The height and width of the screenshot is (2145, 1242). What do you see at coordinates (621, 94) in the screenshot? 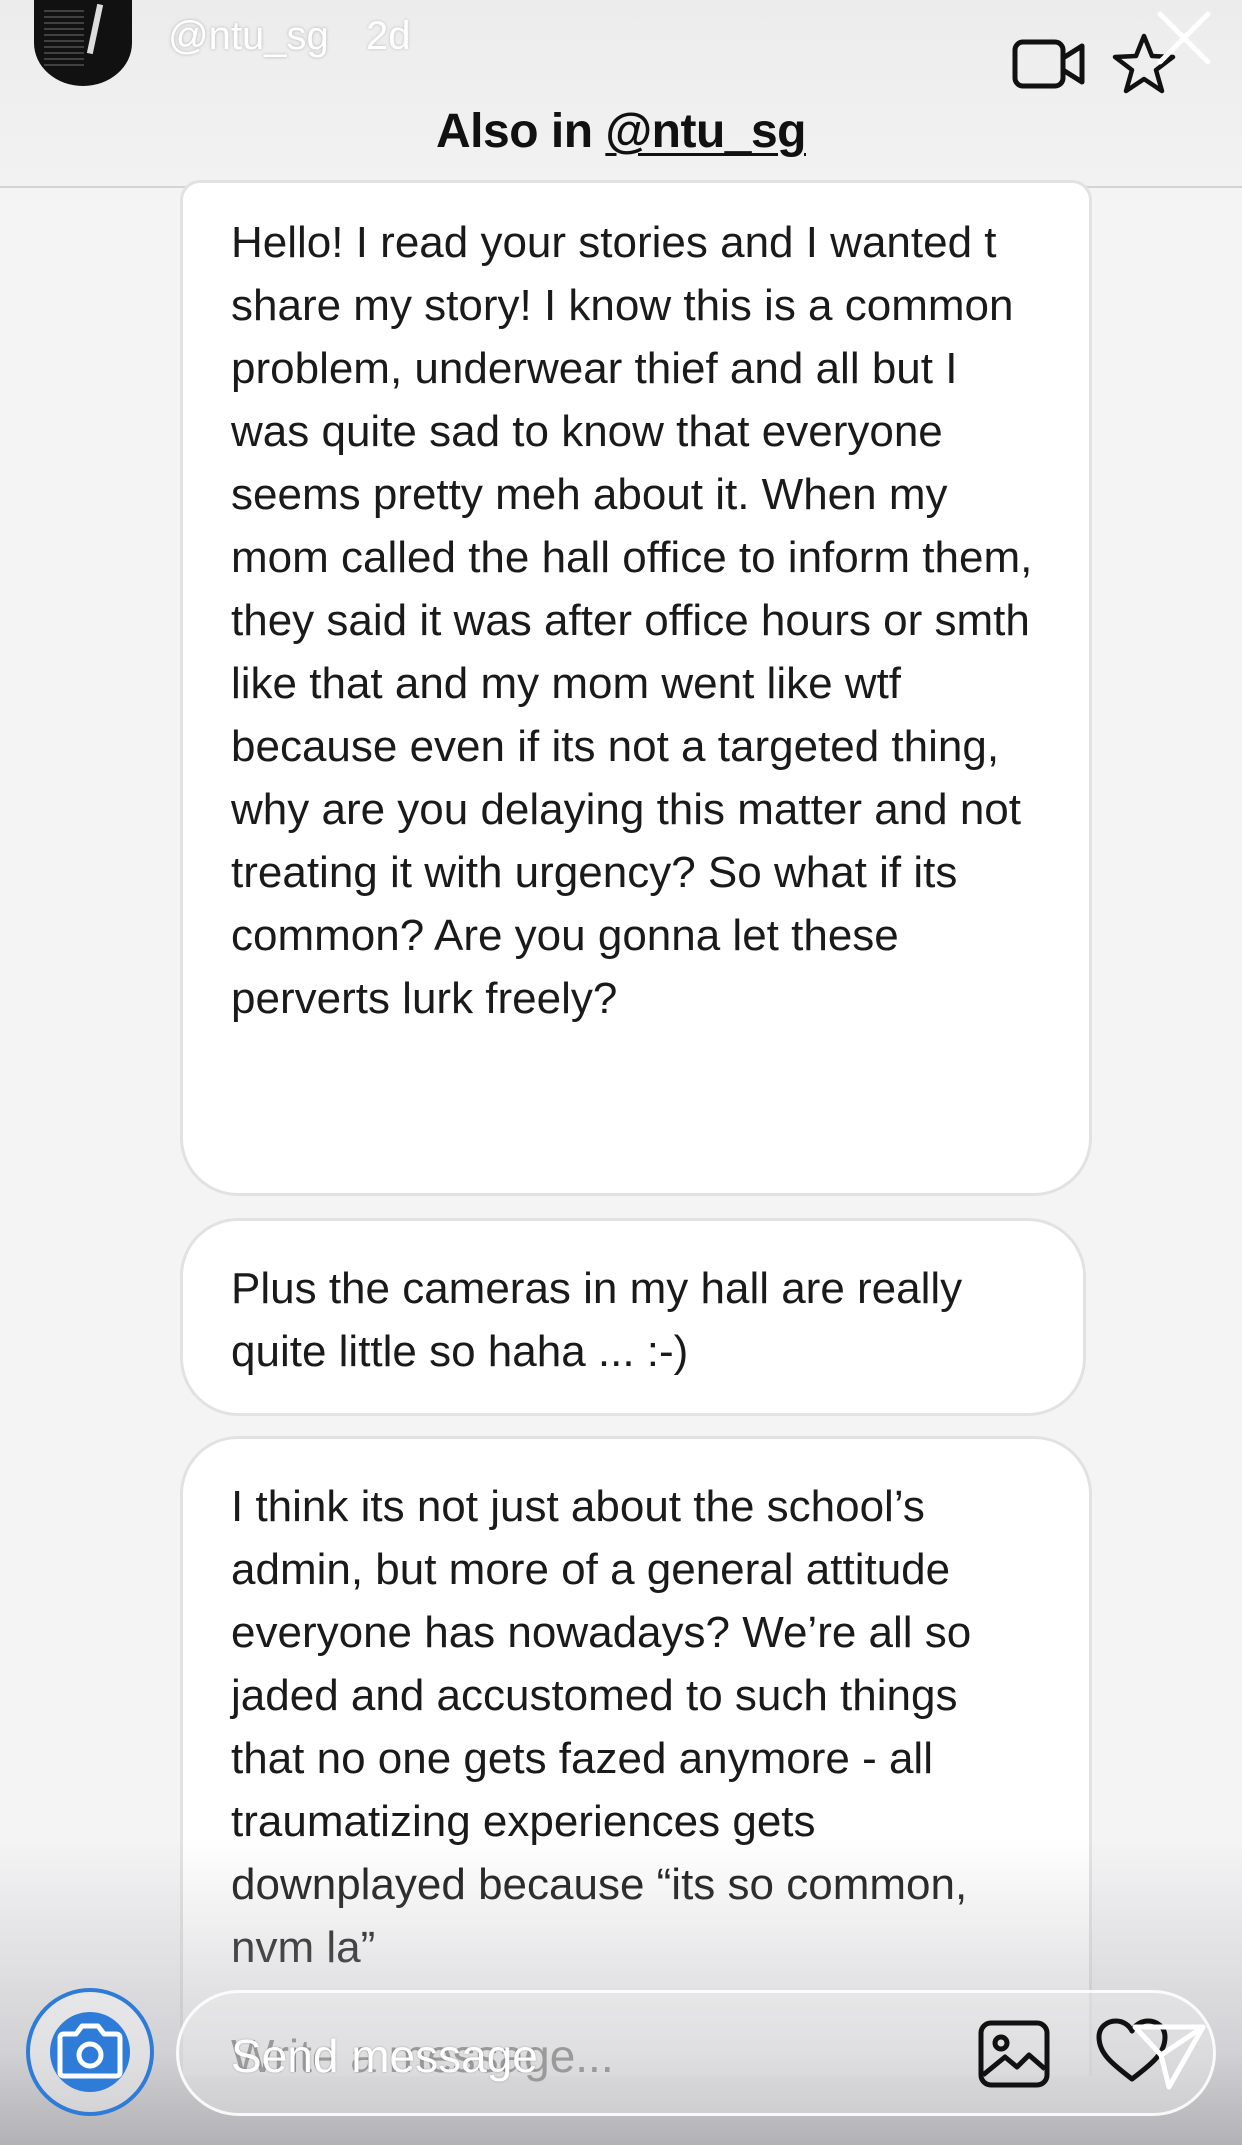
I see `story-header: @ntu_sg 2d Also in @ntu_sg` at bounding box center [621, 94].